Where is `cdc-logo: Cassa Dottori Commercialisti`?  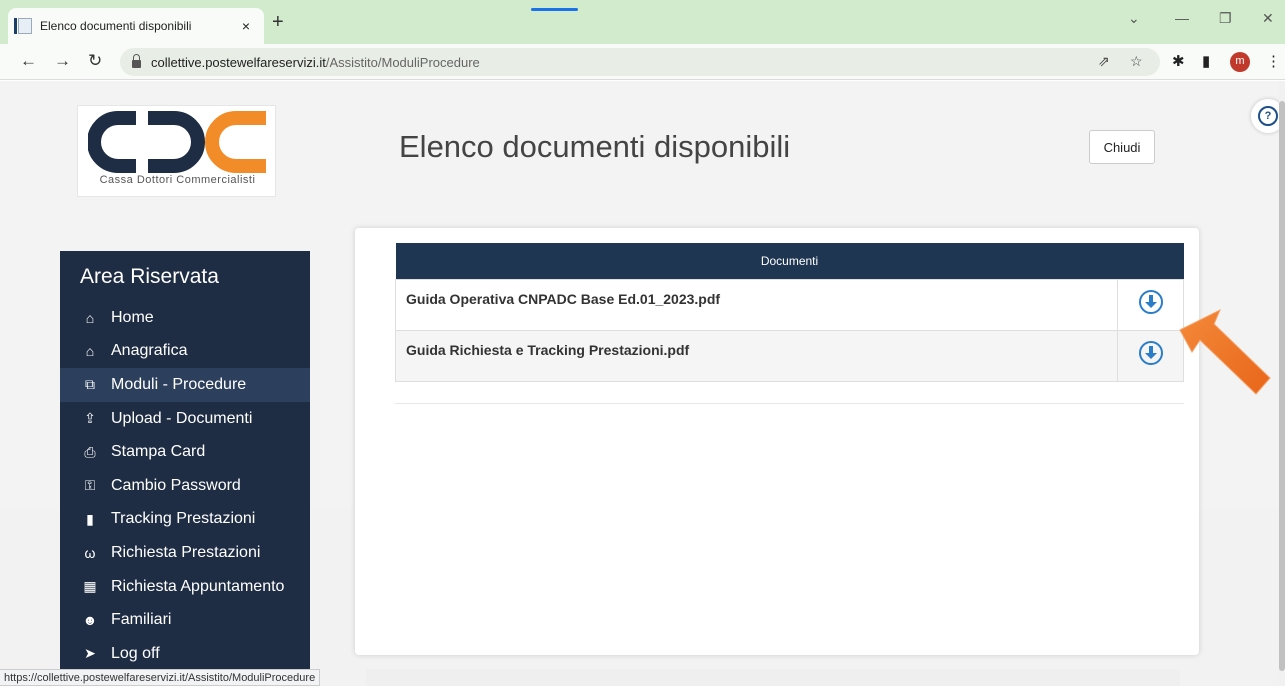
cdc-logo: Cassa Dottori Commercialisti is located at coordinates (176, 151).